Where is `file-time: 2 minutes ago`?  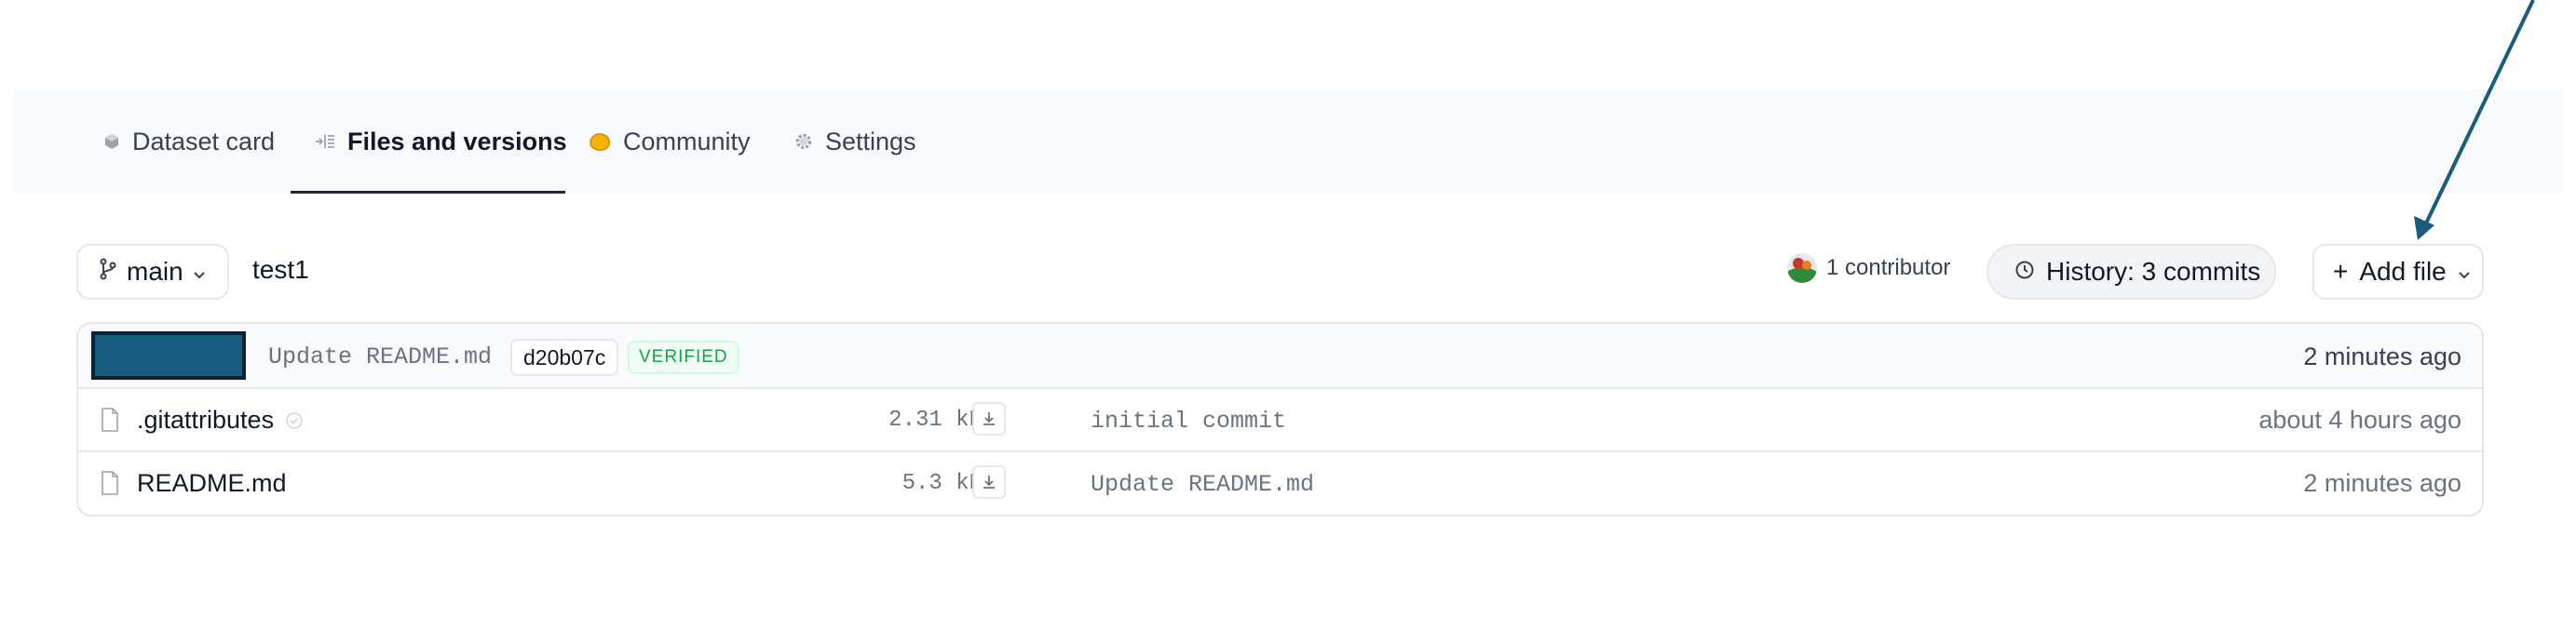
file-time: 2 minutes ago is located at coordinates (2382, 483).